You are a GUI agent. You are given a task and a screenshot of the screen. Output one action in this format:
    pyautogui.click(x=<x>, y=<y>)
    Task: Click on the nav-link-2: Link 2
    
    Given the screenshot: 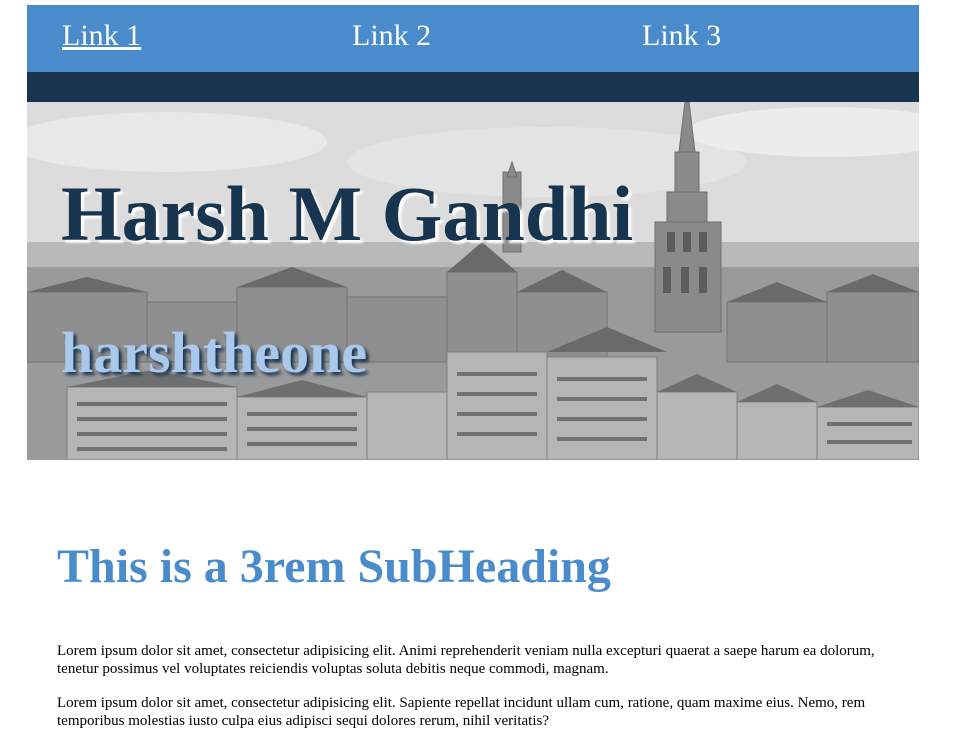 What is the action you would take?
    pyautogui.click(x=391, y=36)
    